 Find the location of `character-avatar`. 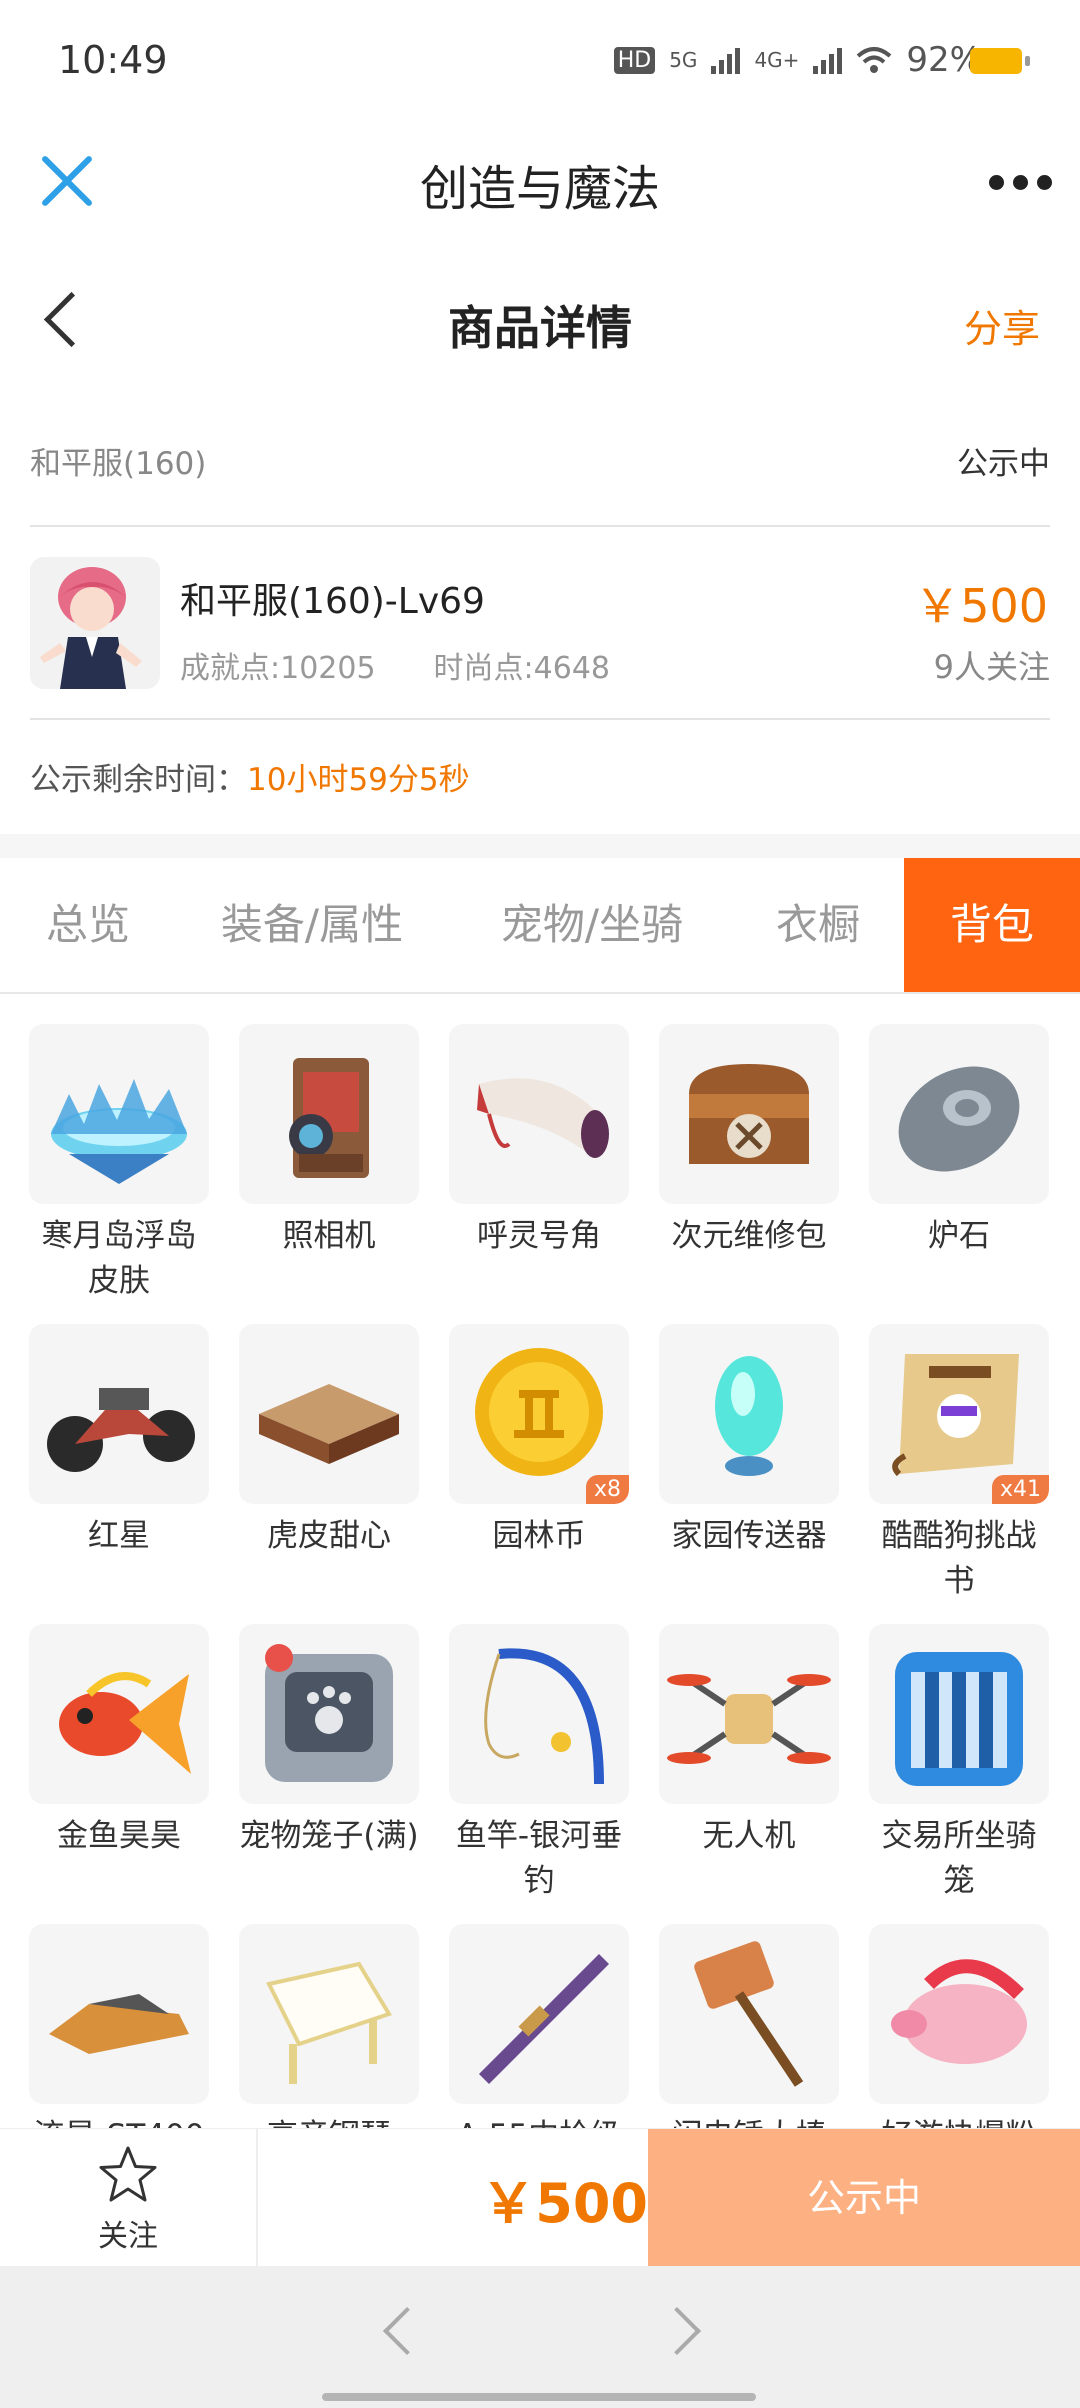

character-avatar is located at coordinates (95, 623).